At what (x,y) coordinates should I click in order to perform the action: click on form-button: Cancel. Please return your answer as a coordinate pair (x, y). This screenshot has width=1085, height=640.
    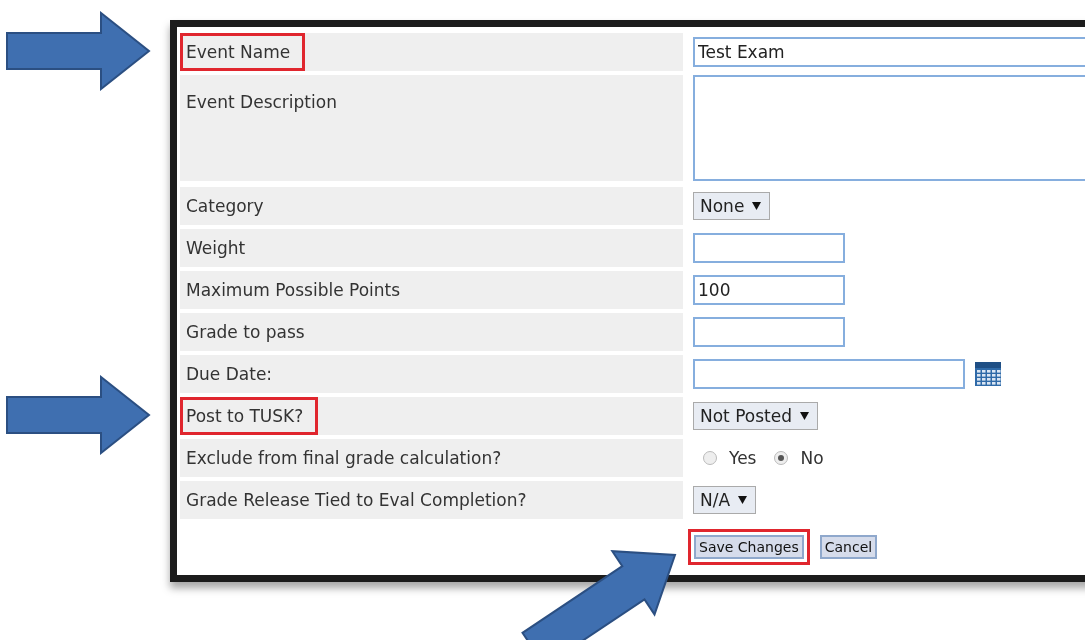
    Looking at the image, I should click on (848, 547).